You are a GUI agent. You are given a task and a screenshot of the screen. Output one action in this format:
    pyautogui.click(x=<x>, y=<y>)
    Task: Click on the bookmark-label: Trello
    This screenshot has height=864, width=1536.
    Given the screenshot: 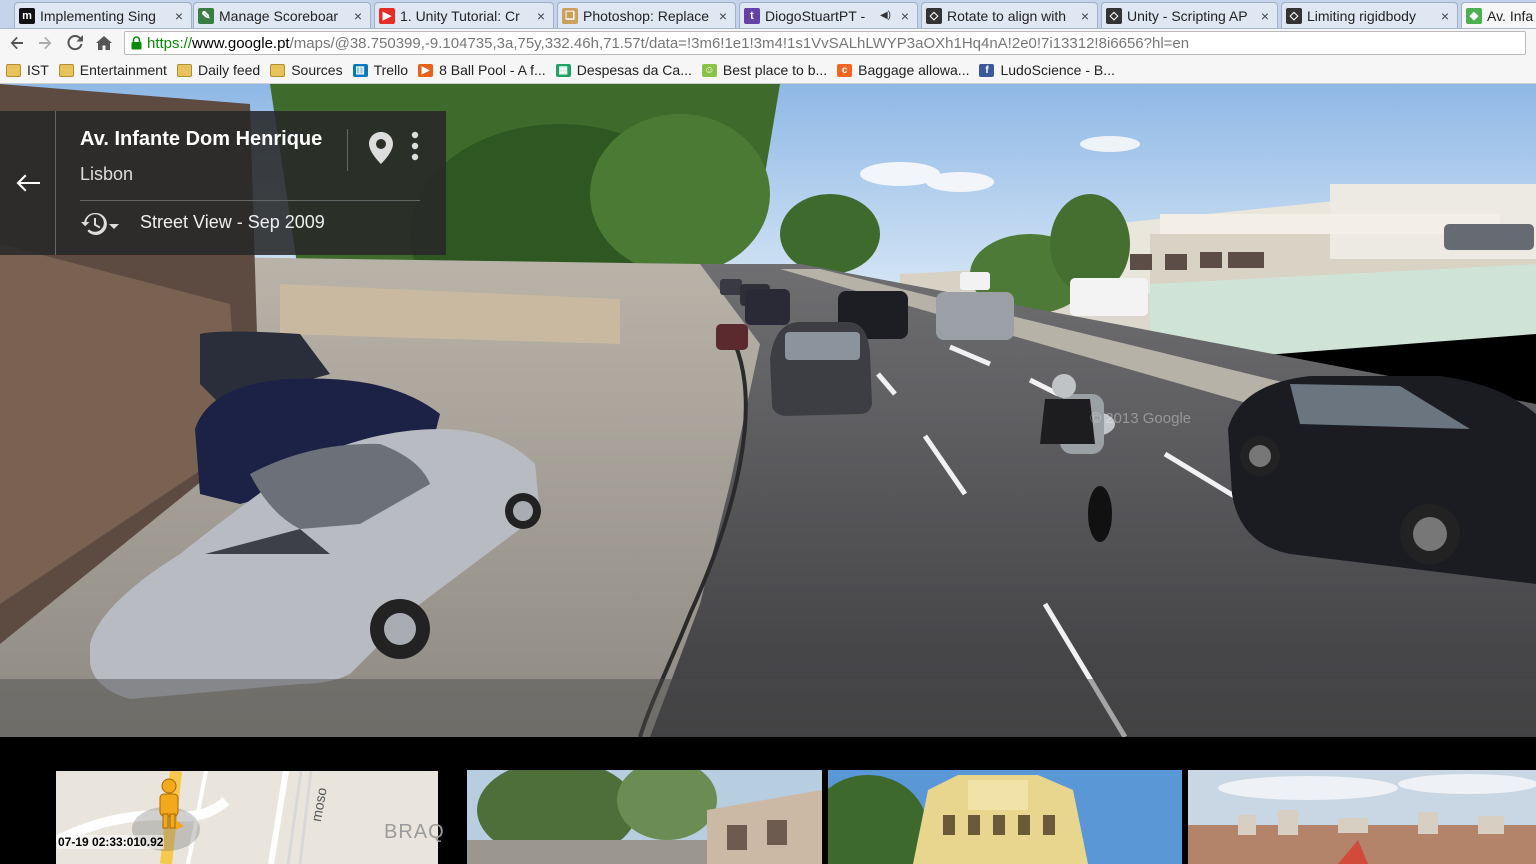 What is the action you would take?
    pyautogui.click(x=391, y=70)
    